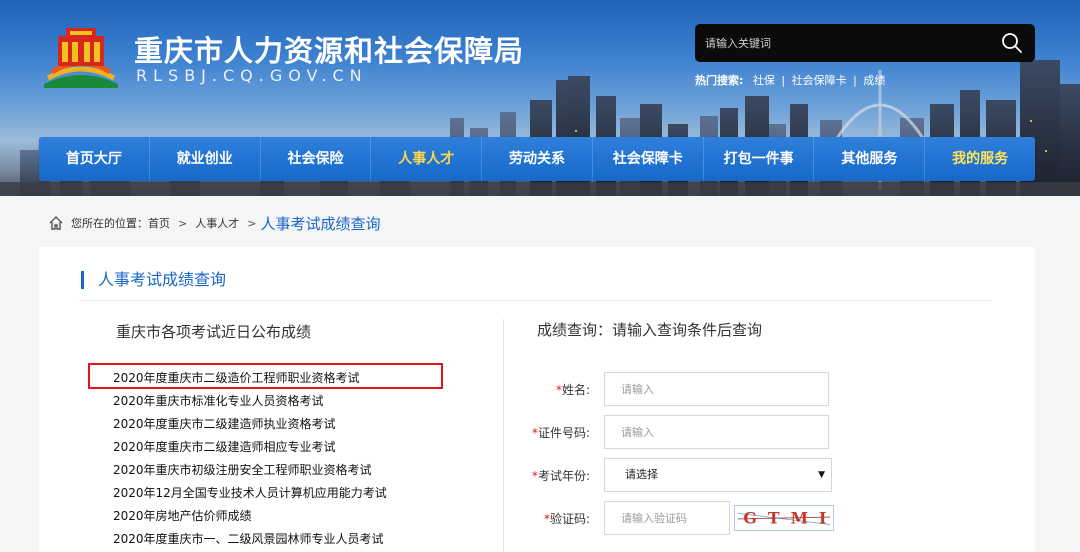 This screenshot has height=552, width=1080. I want to click on exam-year-row: *考试年份: 请选择 ▼, so click(668, 475).